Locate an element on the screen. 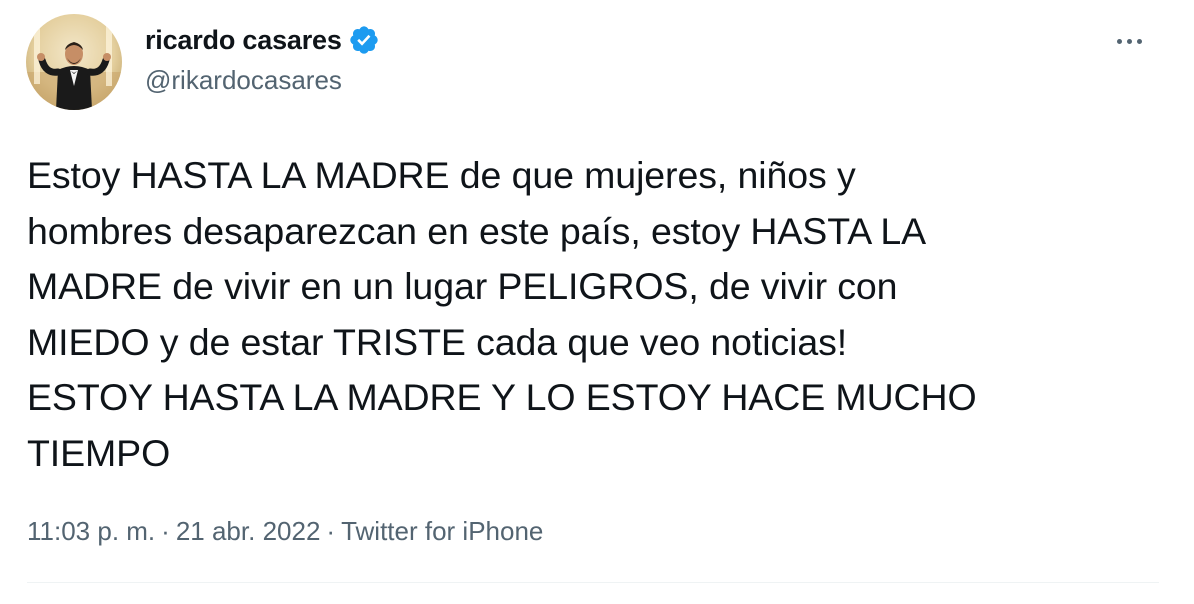 The image size is (1194, 604). user-handle: @rikardocasares is located at coordinates (262, 80).